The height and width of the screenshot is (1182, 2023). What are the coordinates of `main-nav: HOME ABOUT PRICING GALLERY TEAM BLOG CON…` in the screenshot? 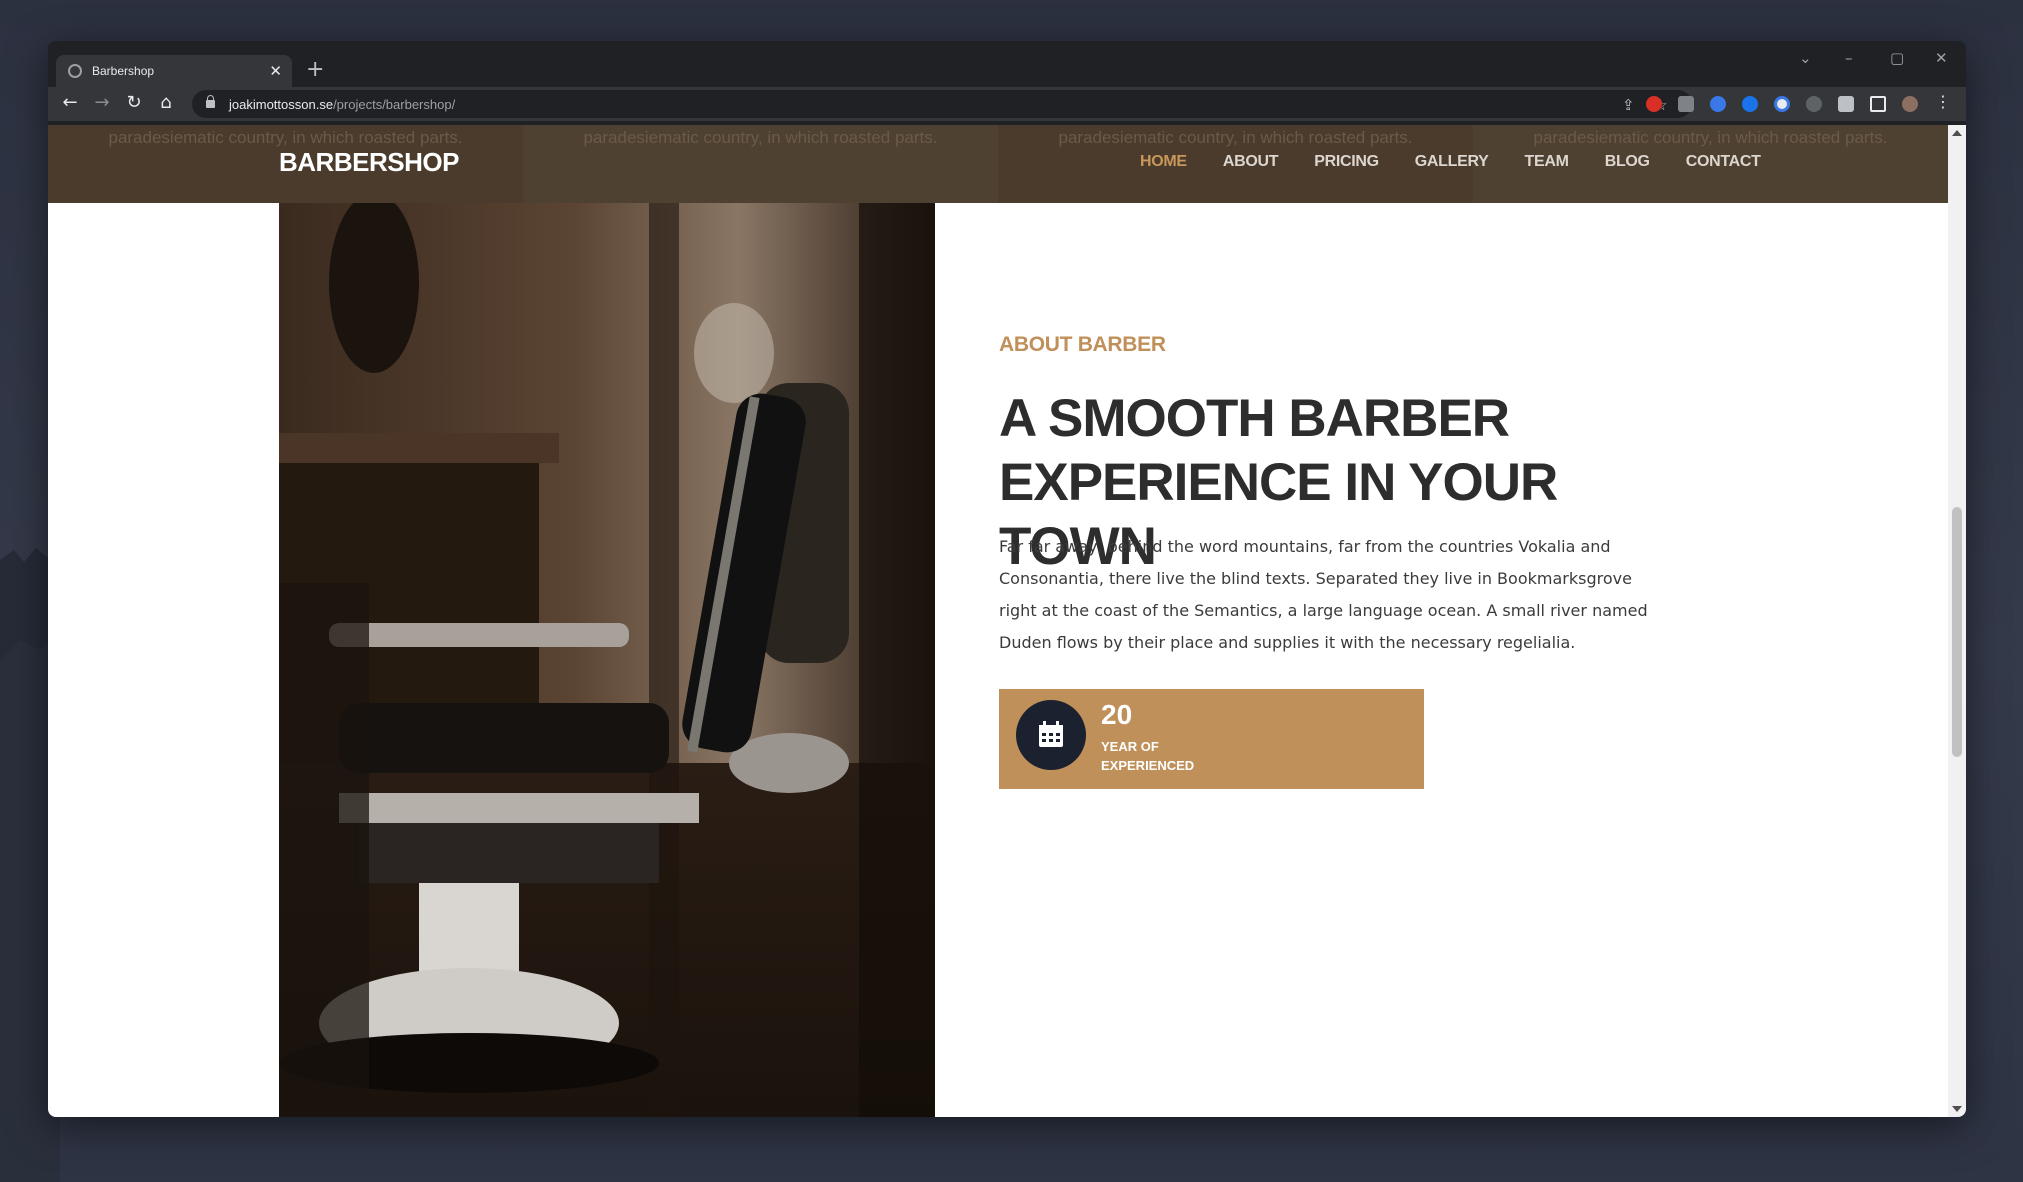 It's located at (1468, 162).